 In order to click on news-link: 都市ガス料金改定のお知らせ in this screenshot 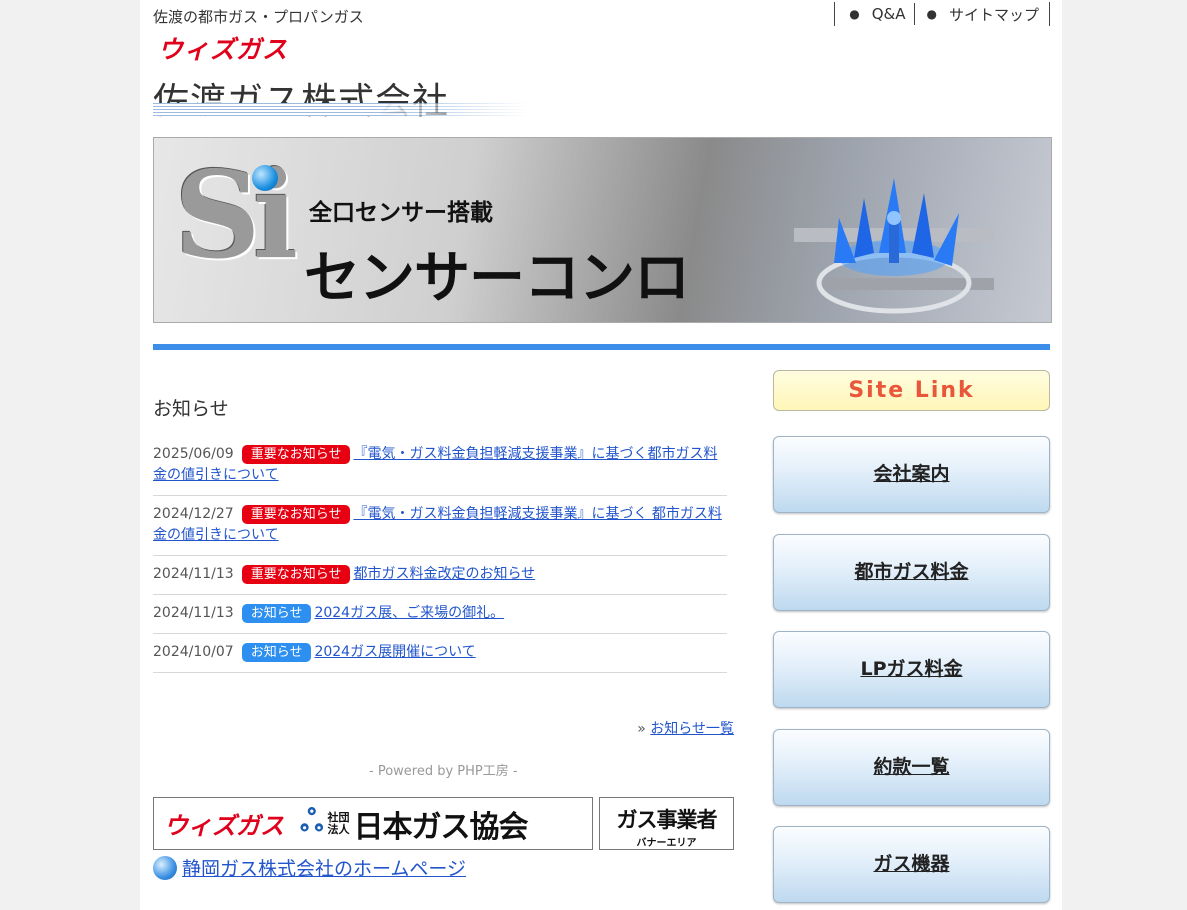, I will do `click(444, 574)`.